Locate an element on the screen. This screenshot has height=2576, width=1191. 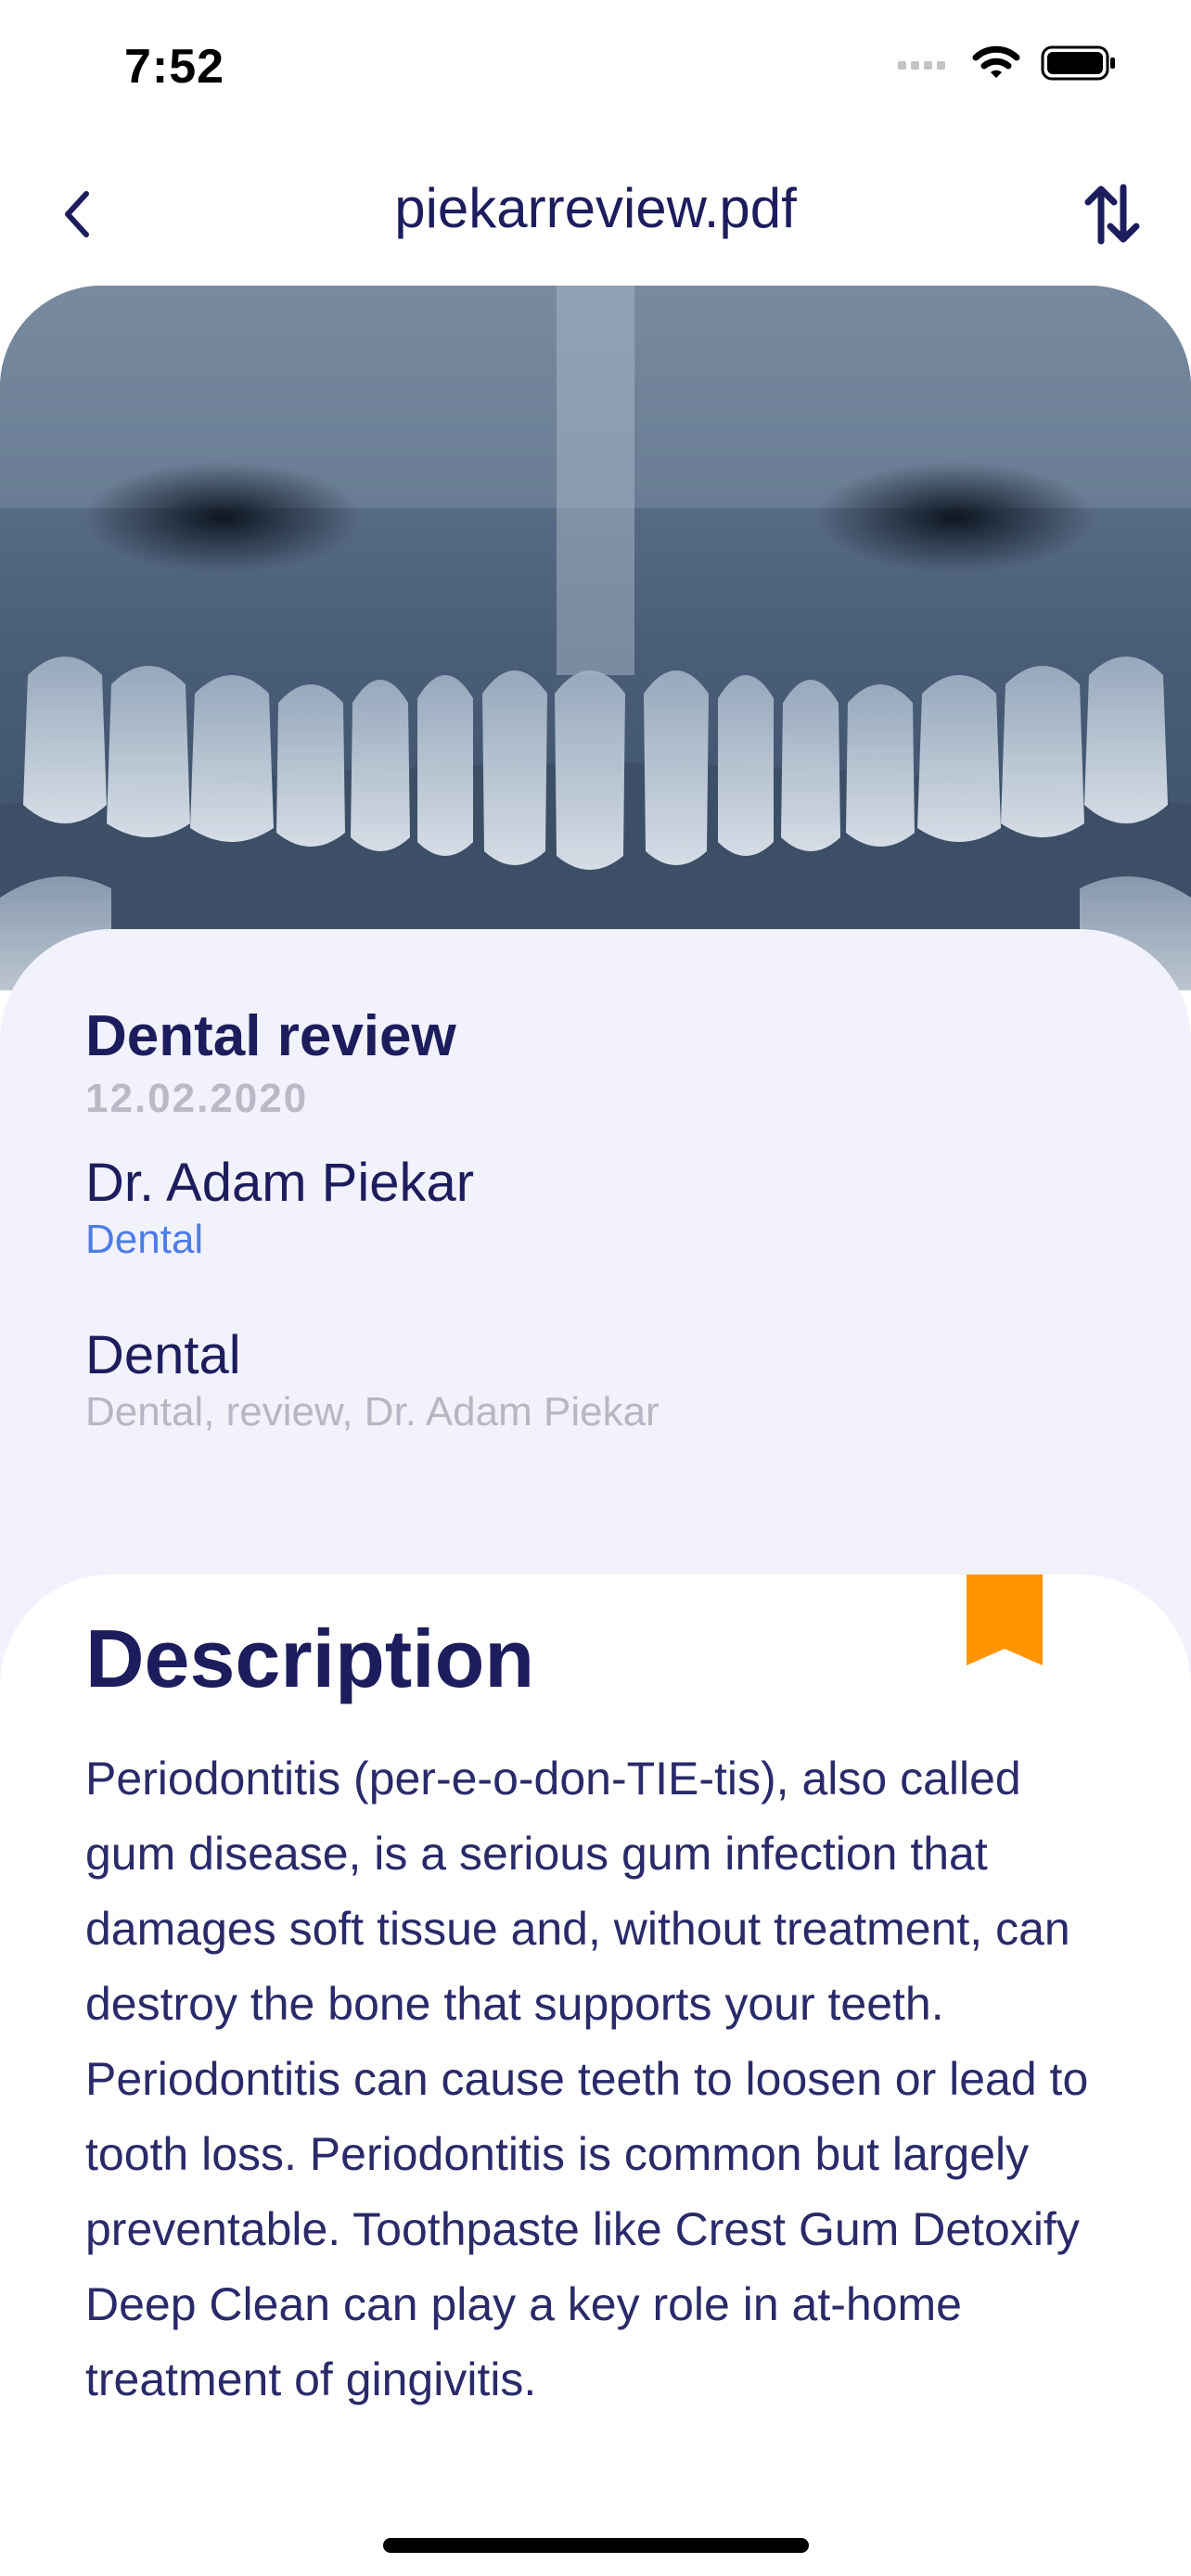
battery-icon is located at coordinates (1079, 65).